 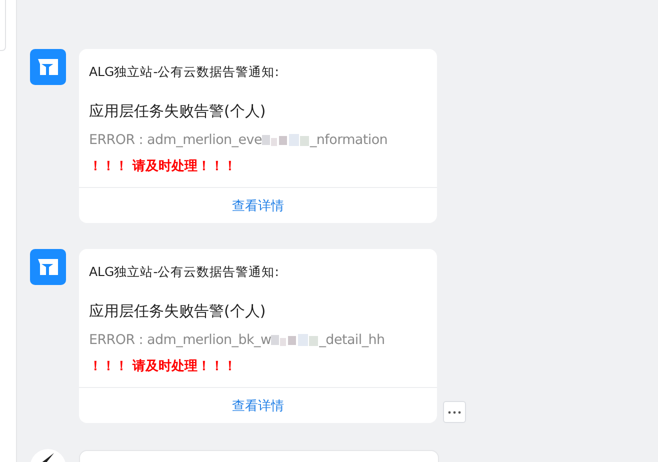 What do you see at coordinates (175, 140) in the screenshot?
I see `error-text: ERROR : adm_merlion_eve` at bounding box center [175, 140].